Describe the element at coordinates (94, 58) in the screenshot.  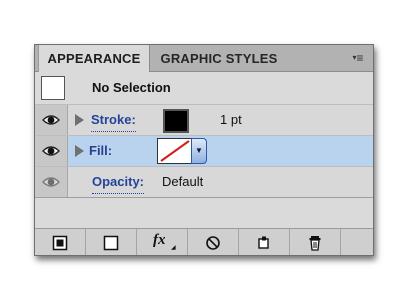
I see `tab-appearance: APPEARANCE` at that location.